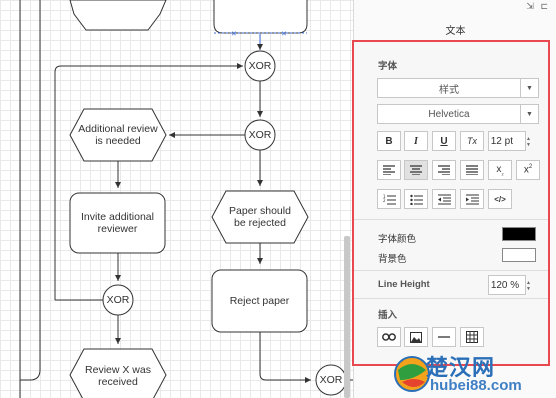 This screenshot has height=398, width=556. I want to click on font-color-swatch, so click(519, 234).